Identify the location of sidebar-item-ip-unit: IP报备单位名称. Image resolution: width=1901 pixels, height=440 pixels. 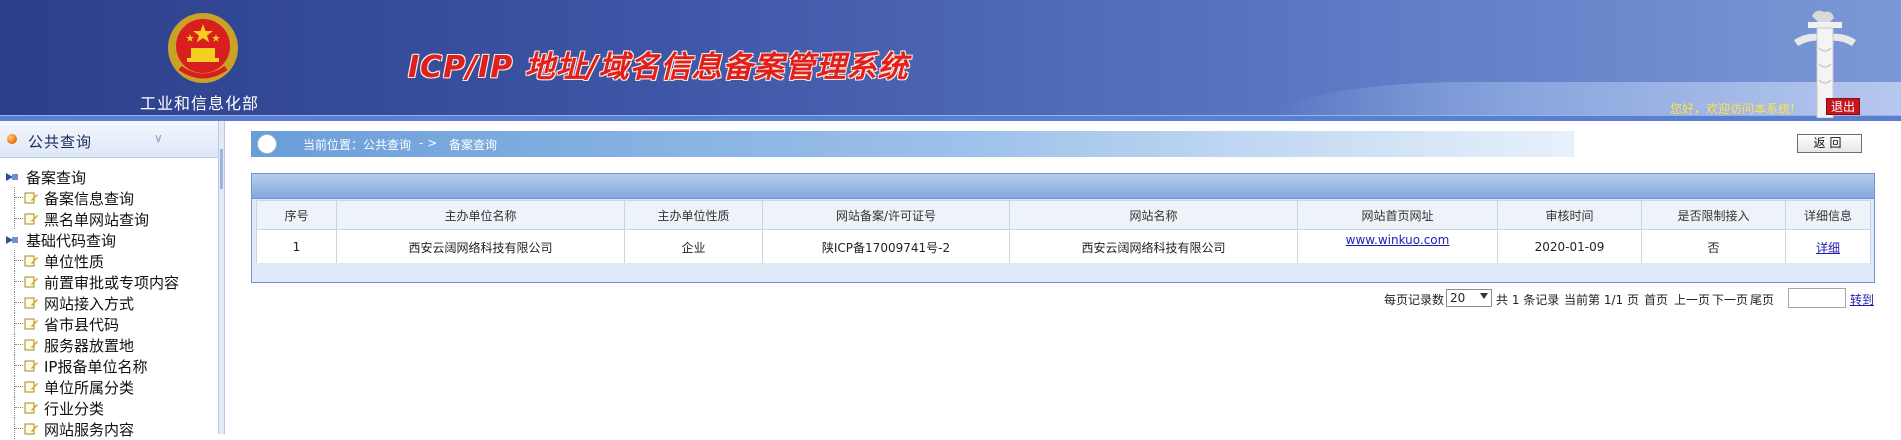
(109, 365).